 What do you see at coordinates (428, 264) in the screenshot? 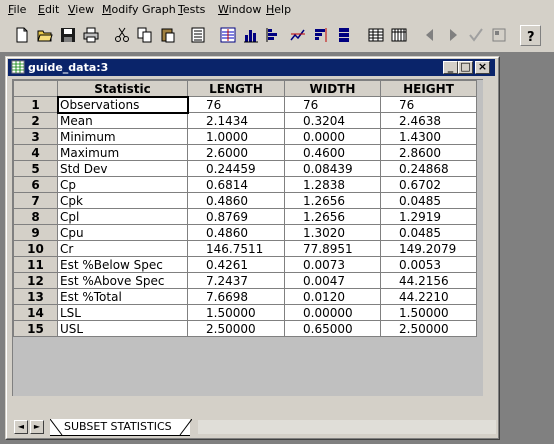
I see `value-cell: 0.0053` at bounding box center [428, 264].